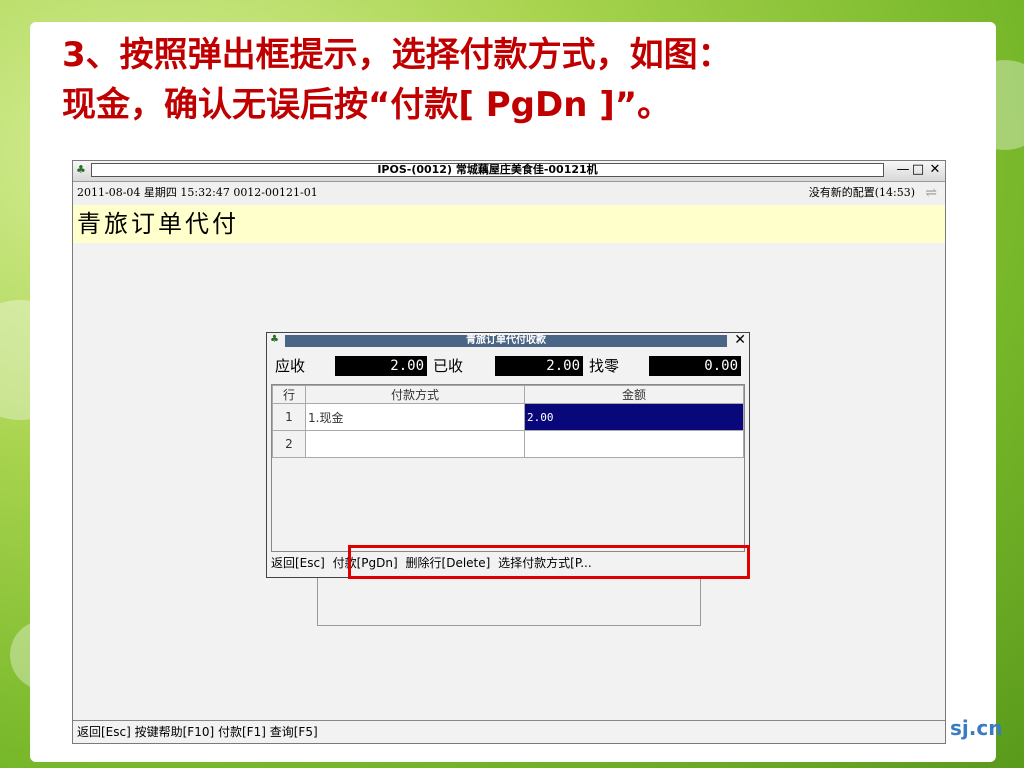  Describe the element at coordinates (290, 366) in the screenshot. I see `receivable-label: 应收` at that location.